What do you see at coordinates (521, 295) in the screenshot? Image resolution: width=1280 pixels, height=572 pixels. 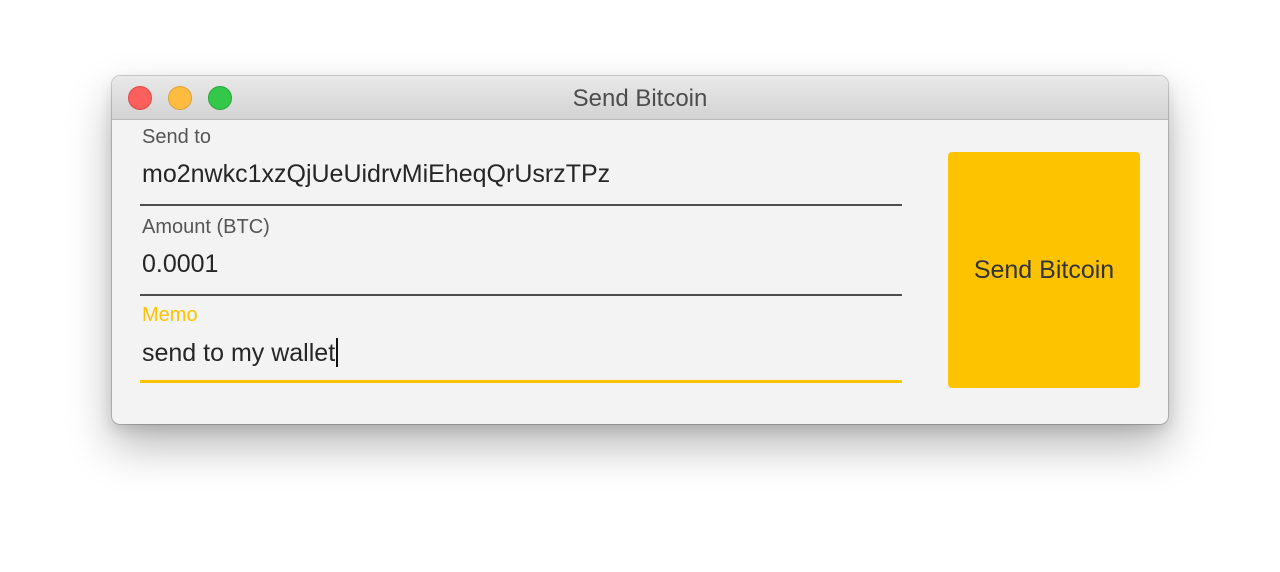 I see `amount-underline` at bounding box center [521, 295].